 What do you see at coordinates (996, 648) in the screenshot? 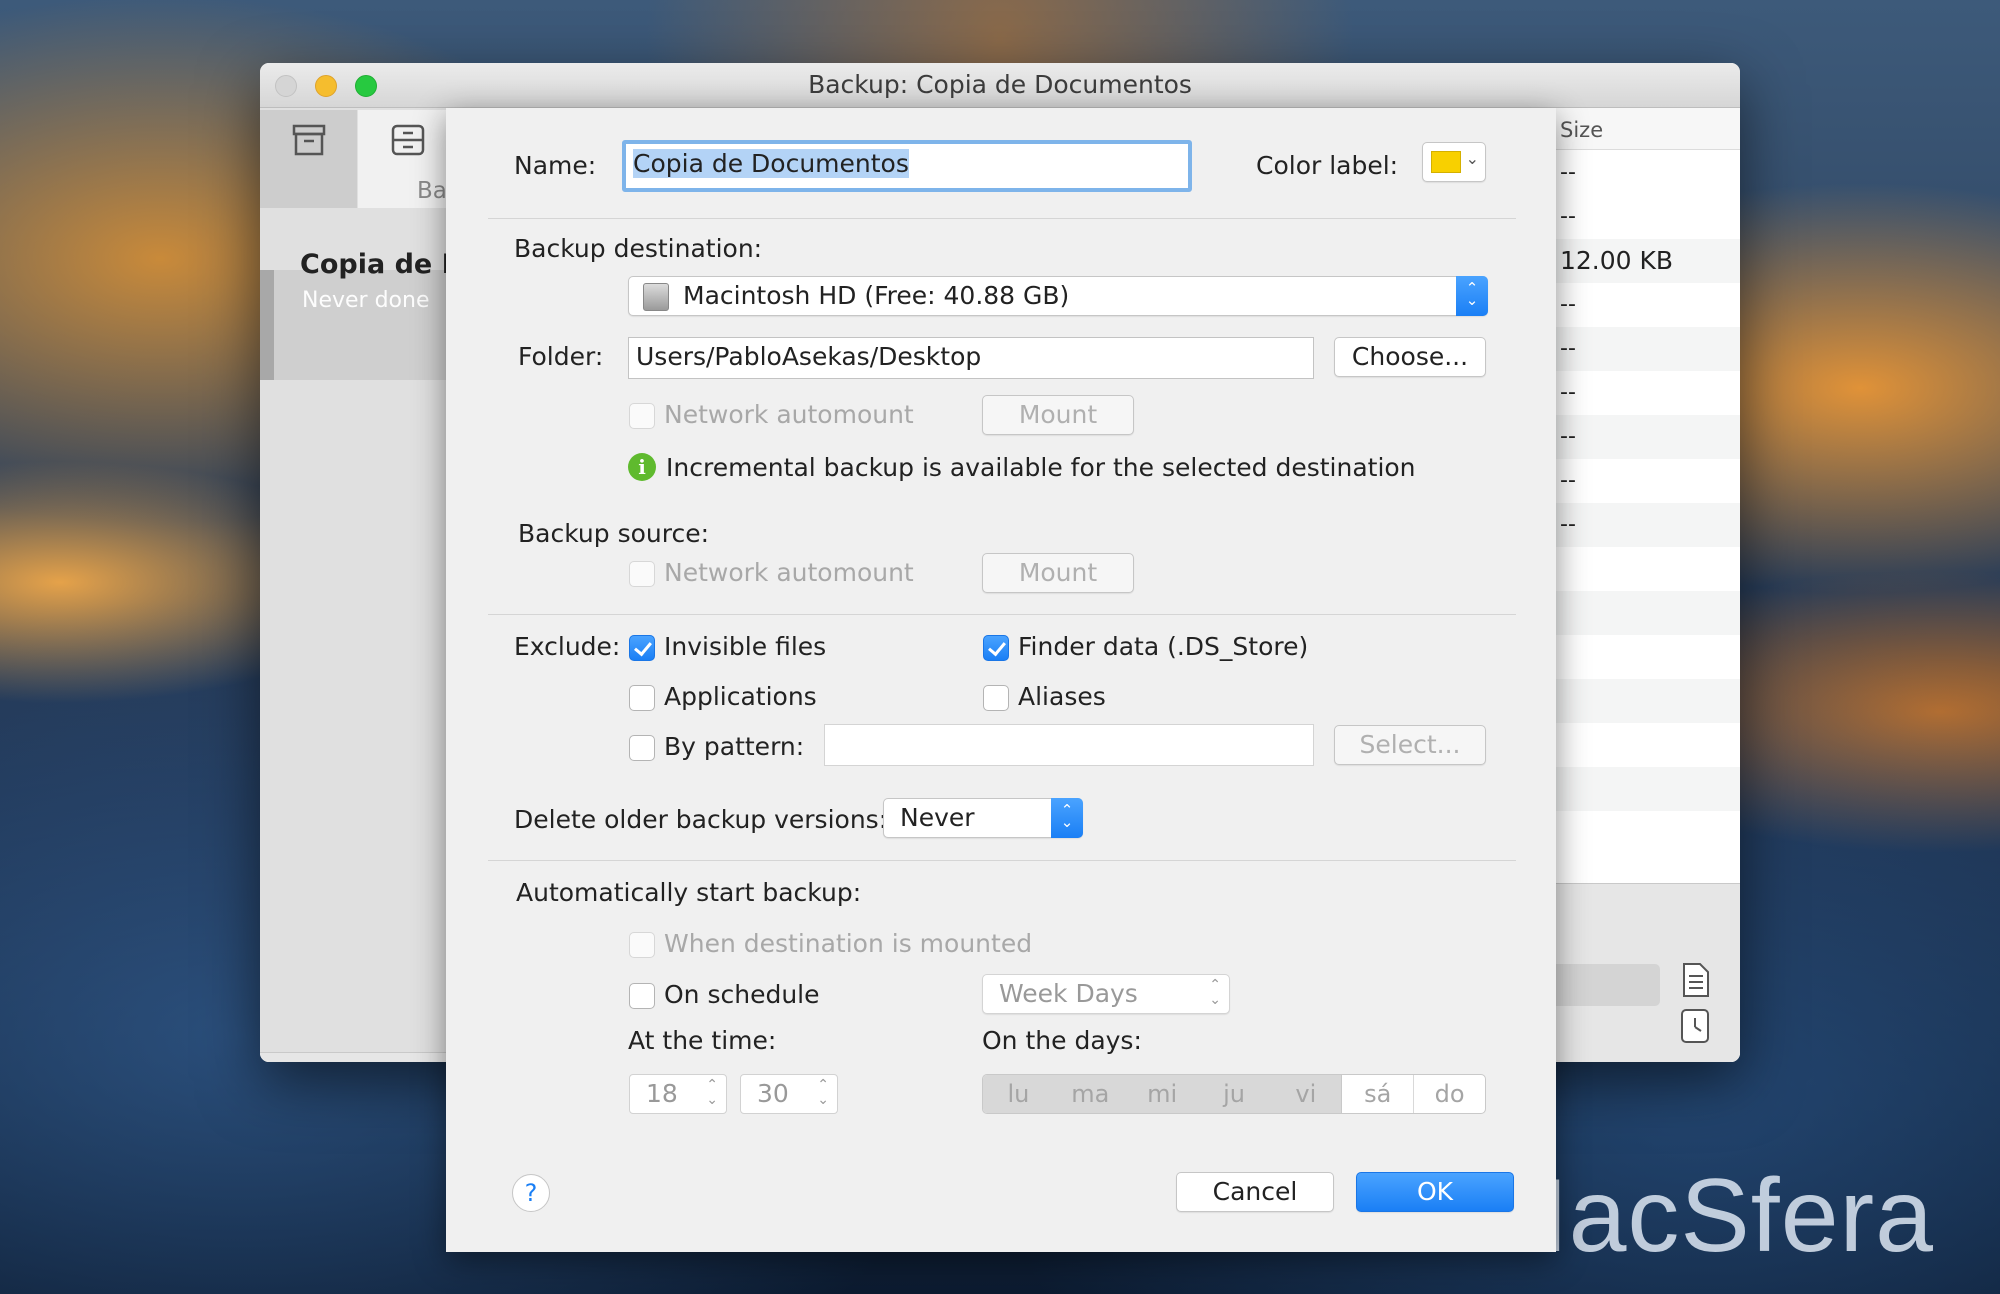
I see `exclude-finder-data-checkbox` at bounding box center [996, 648].